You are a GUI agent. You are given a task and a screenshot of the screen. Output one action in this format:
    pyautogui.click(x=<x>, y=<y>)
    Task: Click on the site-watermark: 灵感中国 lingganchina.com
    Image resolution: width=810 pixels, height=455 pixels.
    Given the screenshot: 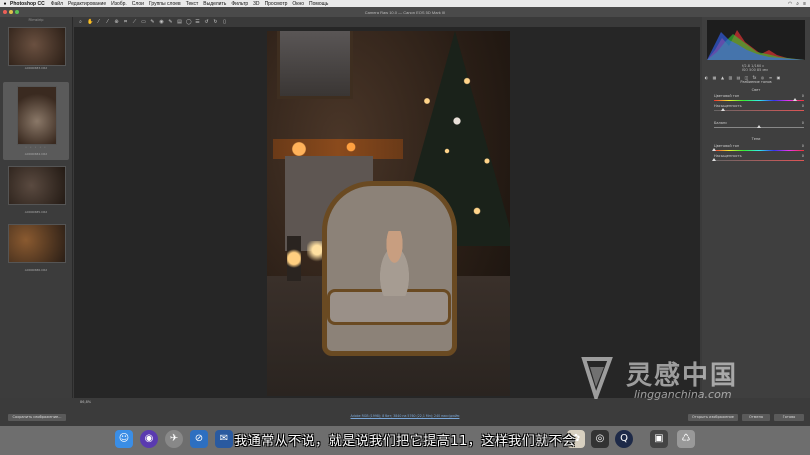 What is the action you would take?
    pyautogui.click(x=689, y=382)
    